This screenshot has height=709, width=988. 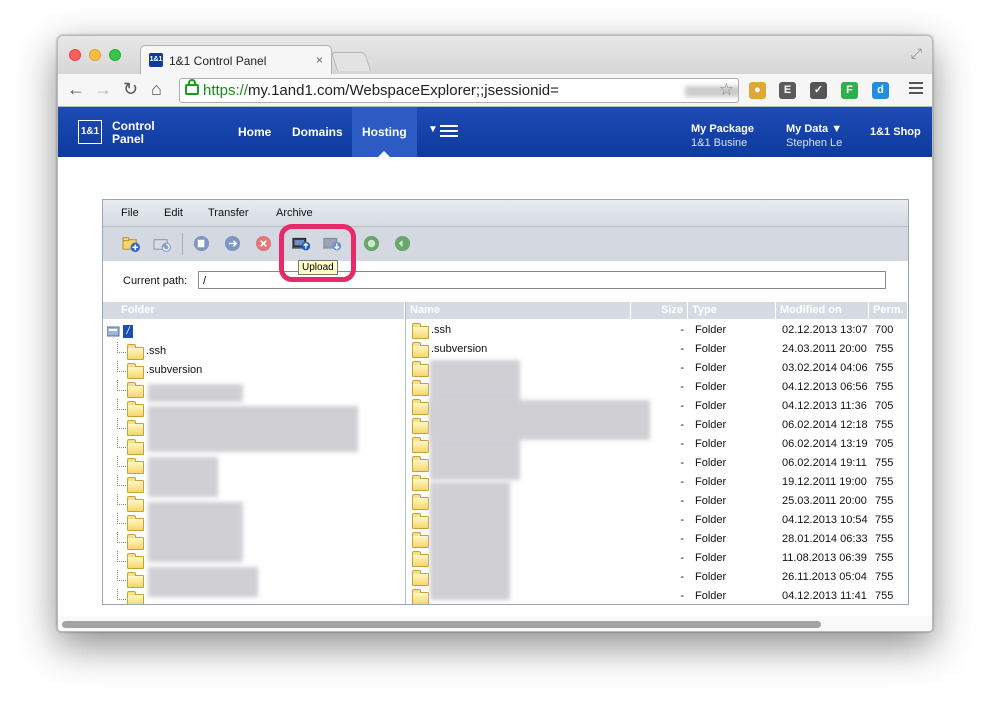 I want to click on cookie-icon: ●, so click(x=757, y=90).